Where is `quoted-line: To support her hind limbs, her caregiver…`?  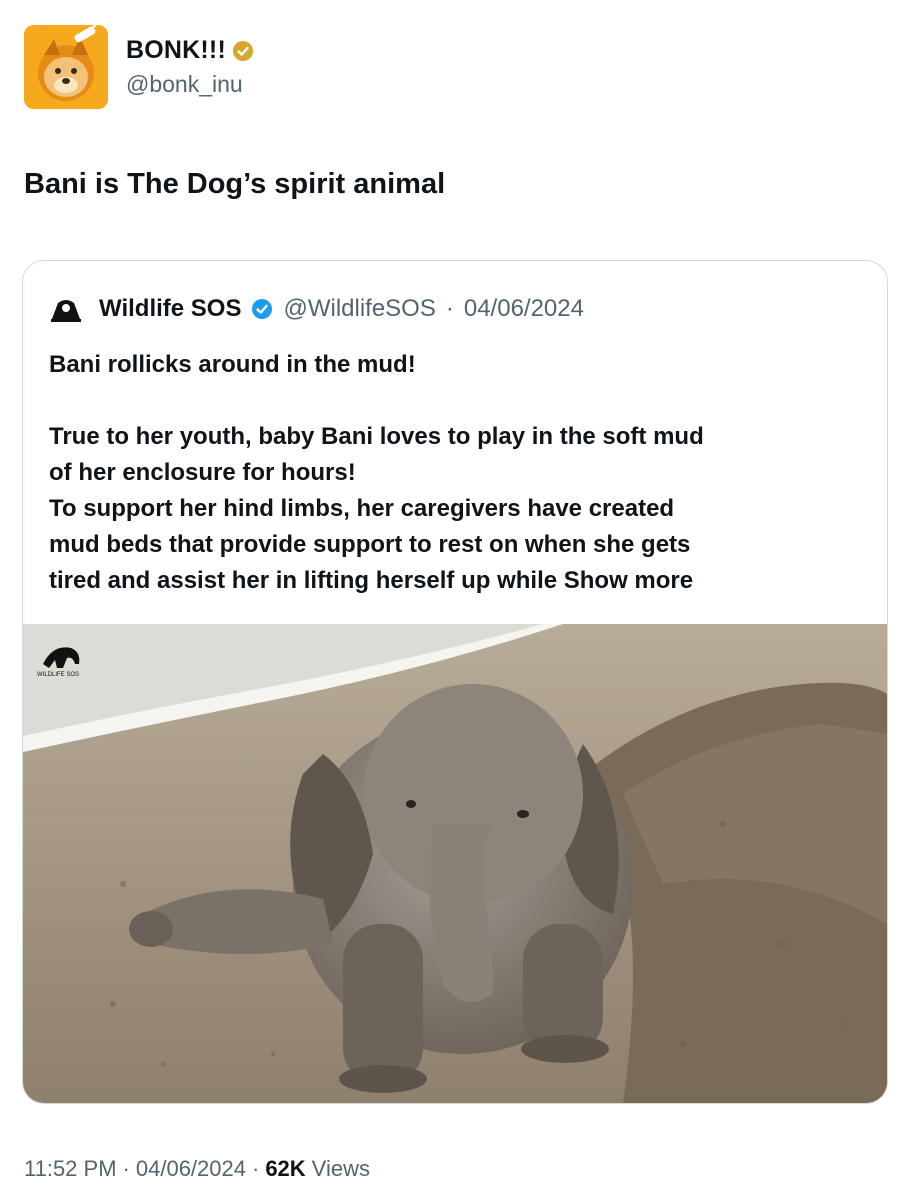
quoted-line: To support her hind limbs, her caregiver… is located at coordinates (362, 508).